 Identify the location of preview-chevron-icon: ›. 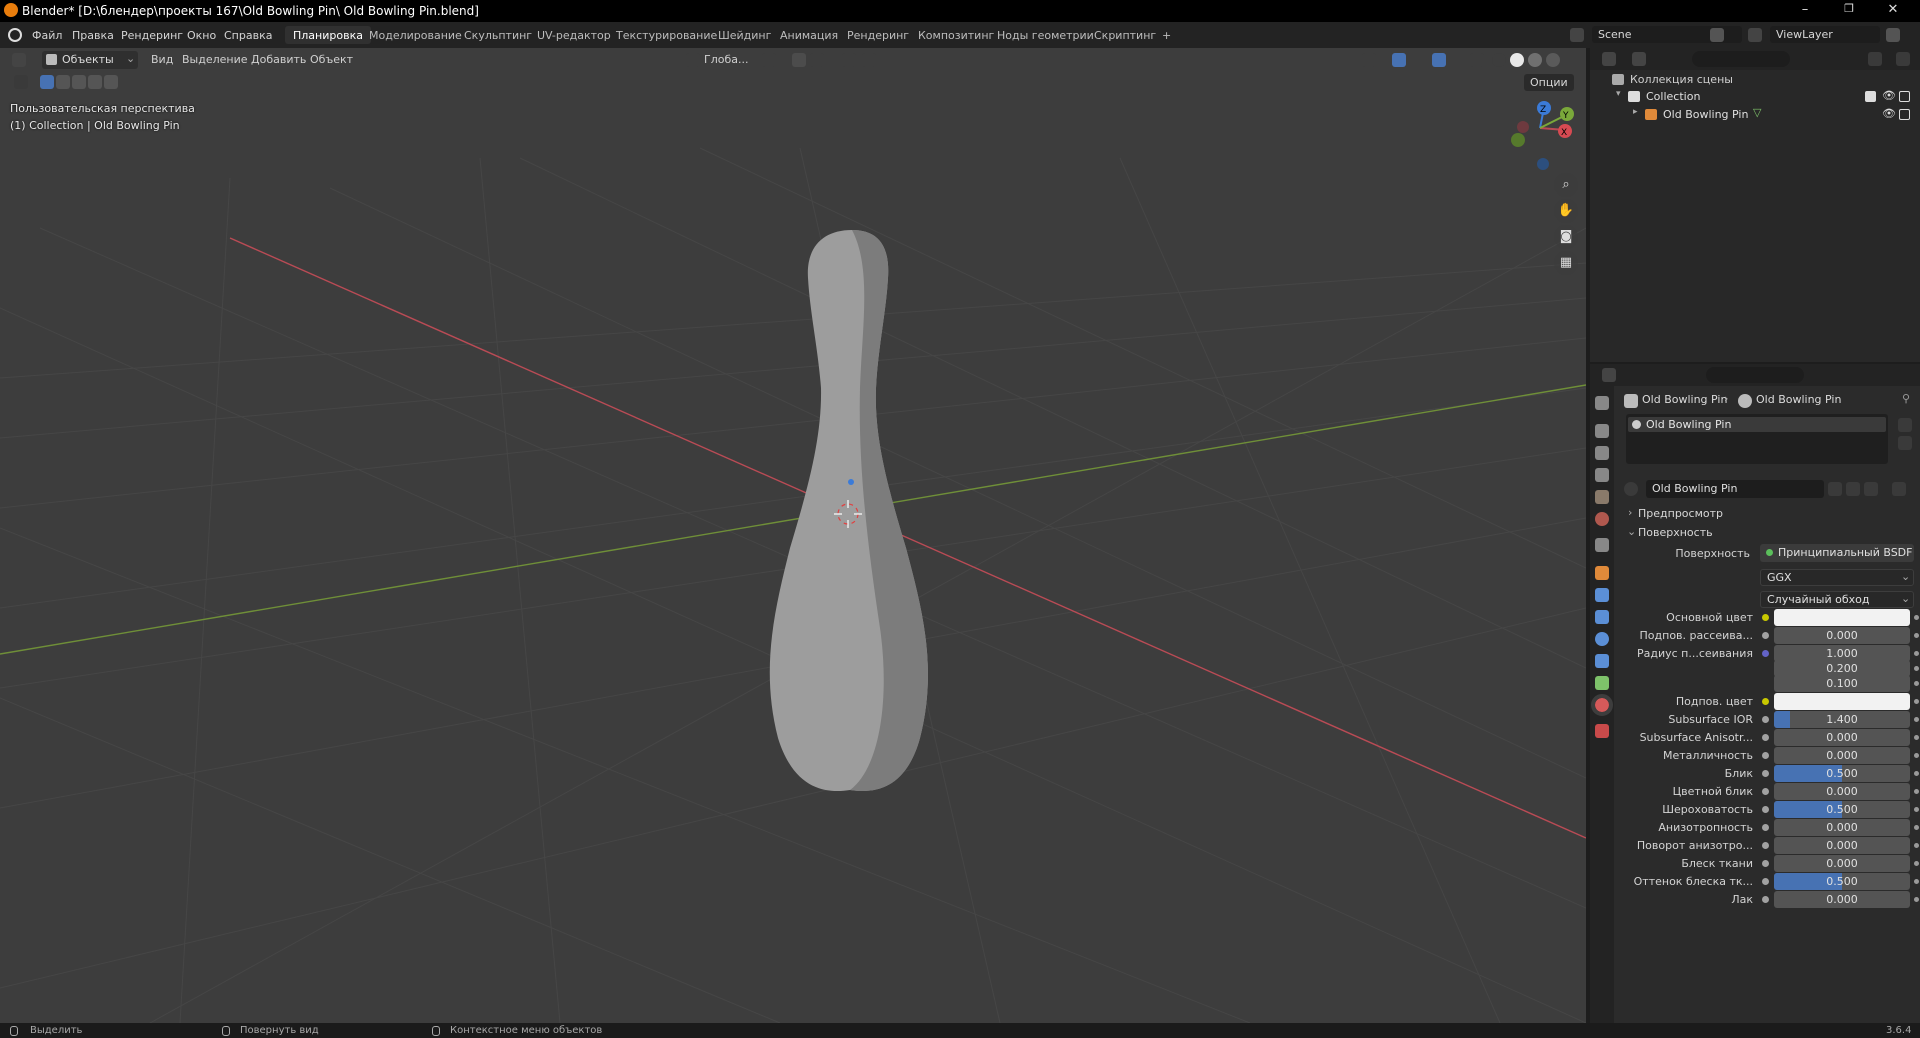
(1630, 512).